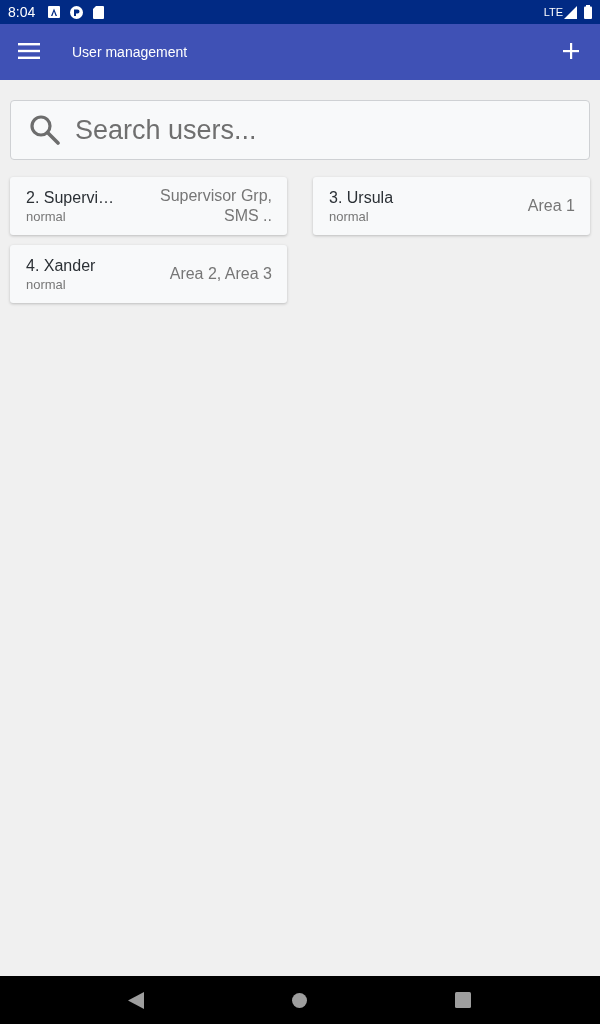 The image size is (600, 1024). Describe the element at coordinates (99, 12) in the screenshot. I see `sd-card-icon` at that location.